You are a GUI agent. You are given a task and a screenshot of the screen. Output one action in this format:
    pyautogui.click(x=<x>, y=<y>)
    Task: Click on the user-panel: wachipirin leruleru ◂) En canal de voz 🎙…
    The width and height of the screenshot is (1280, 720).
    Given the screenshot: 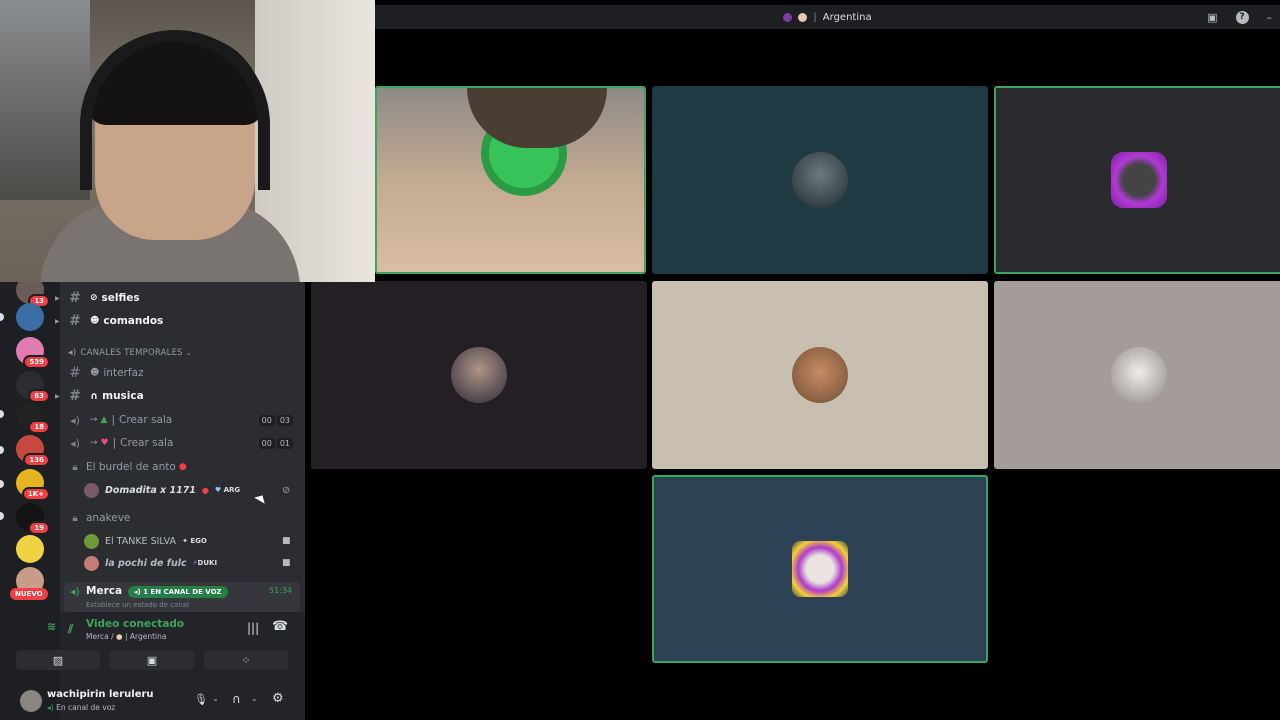 What is the action you would take?
    pyautogui.click(x=162, y=701)
    